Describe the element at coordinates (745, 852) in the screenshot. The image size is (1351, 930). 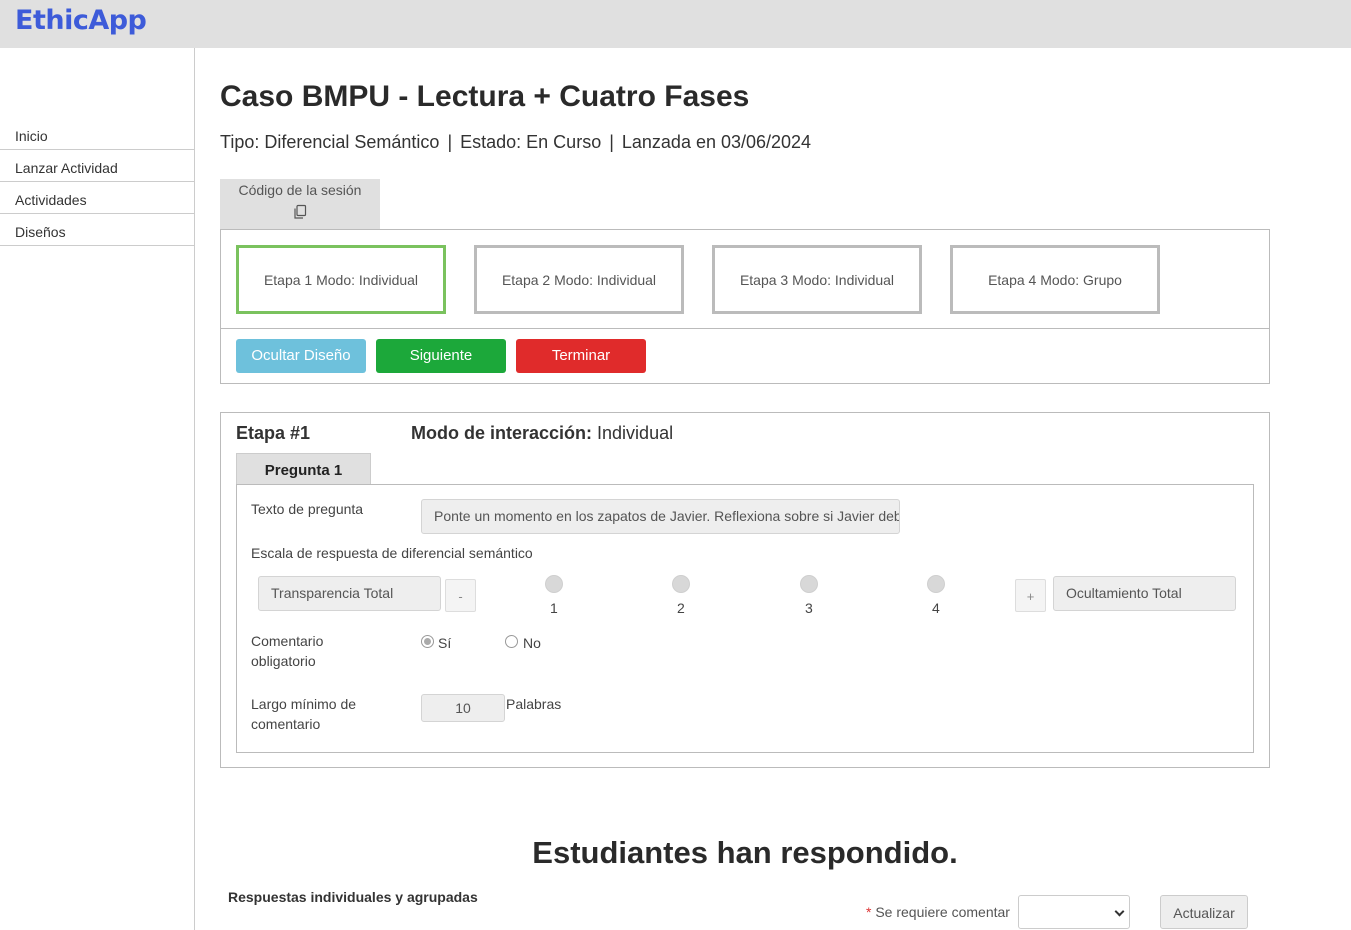
I see `responses-heading: Estudiantes han respondido.` at that location.